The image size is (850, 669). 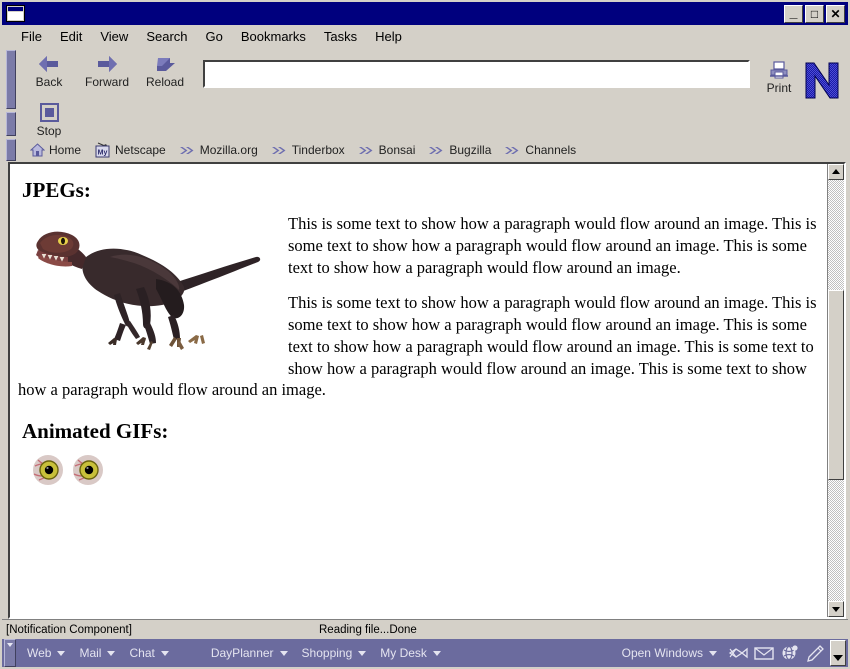 I want to click on taskbar-chat-label: Chat, so click(x=142, y=653).